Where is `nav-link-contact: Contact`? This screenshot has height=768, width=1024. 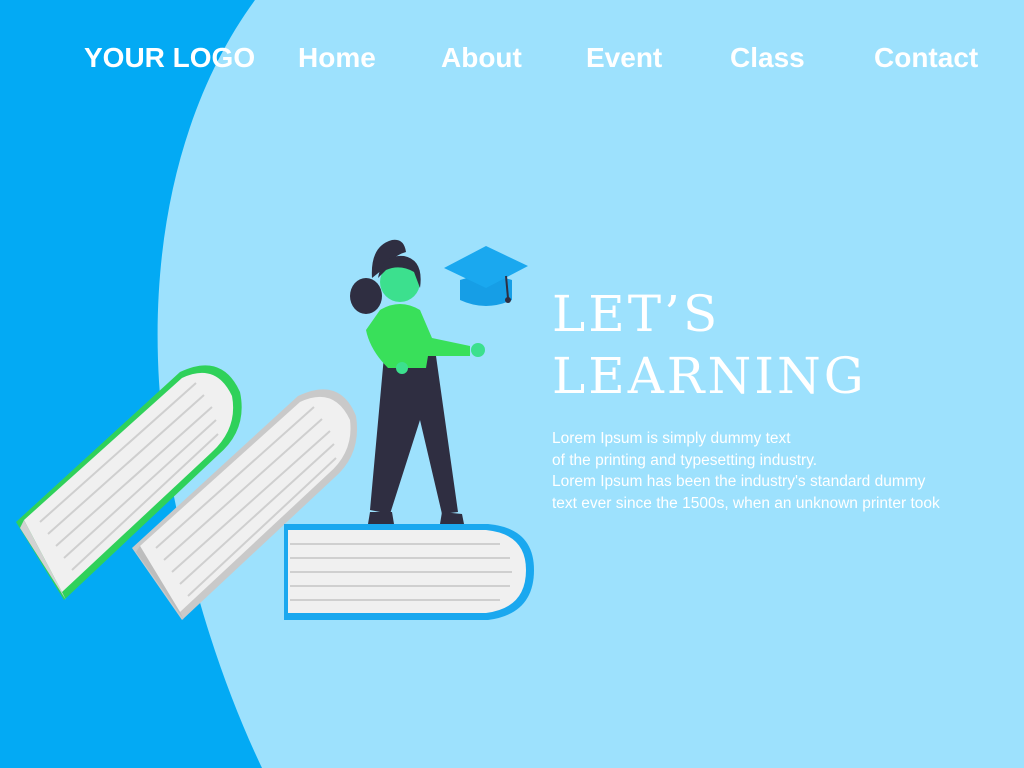 nav-link-contact: Contact is located at coordinates (926, 58).